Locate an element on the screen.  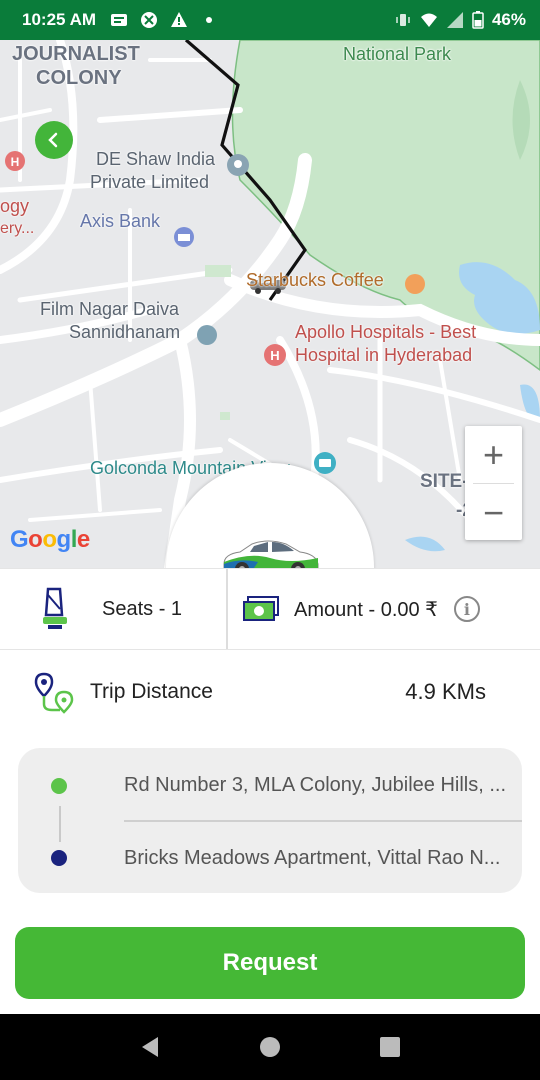
warning-icon is located at coordinates (179, 19).